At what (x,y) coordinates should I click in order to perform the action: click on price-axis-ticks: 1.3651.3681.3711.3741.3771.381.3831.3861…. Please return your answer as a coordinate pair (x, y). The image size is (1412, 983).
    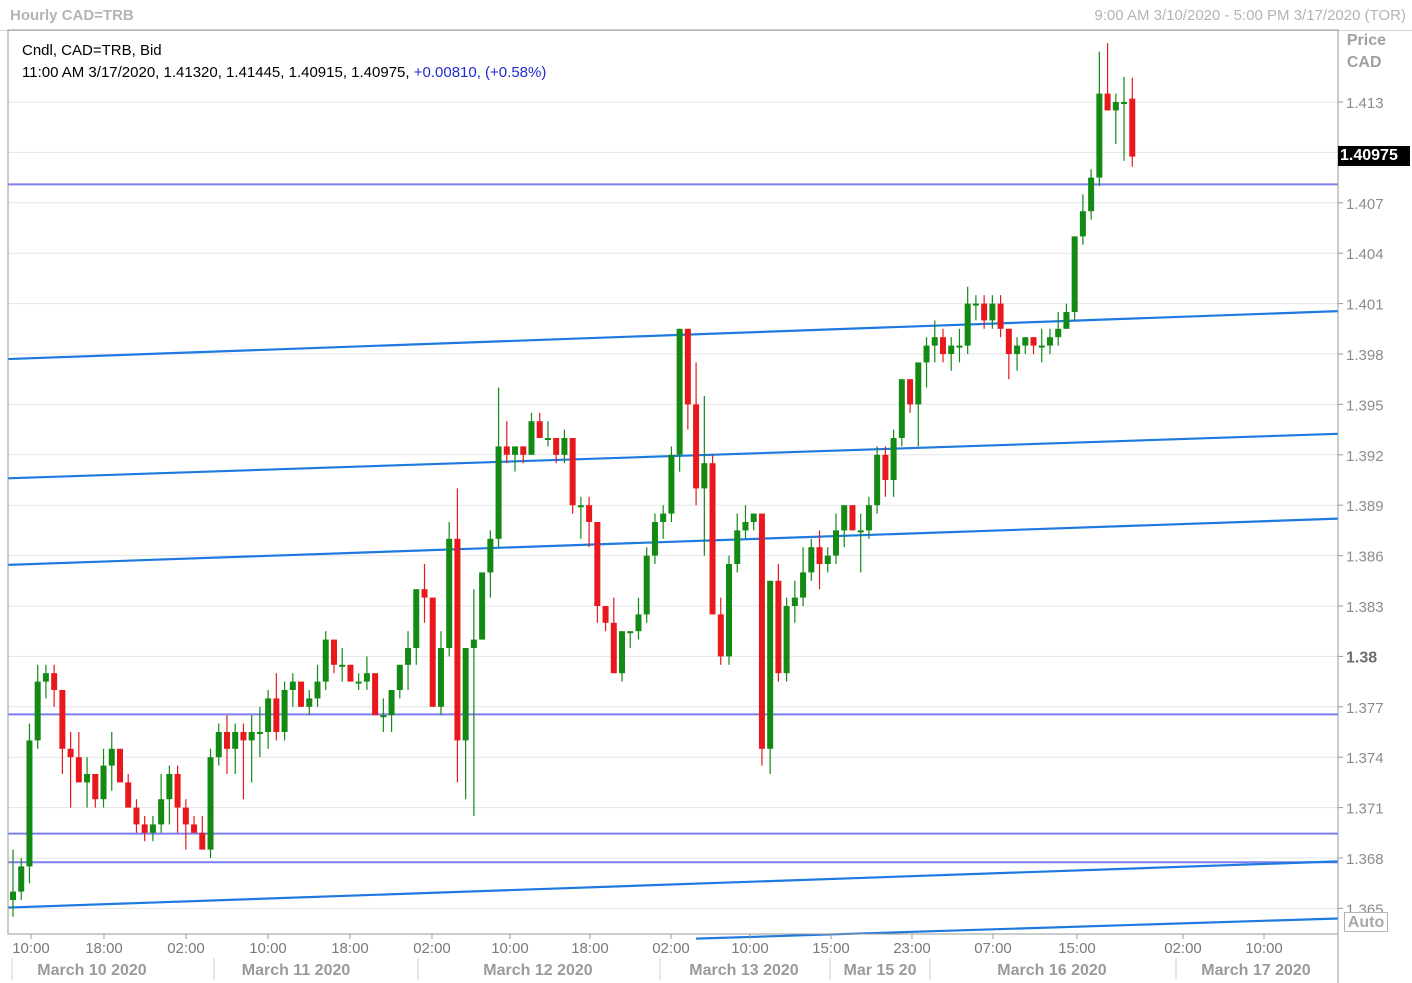
    Looking at the image, I should click on (1361, 506).